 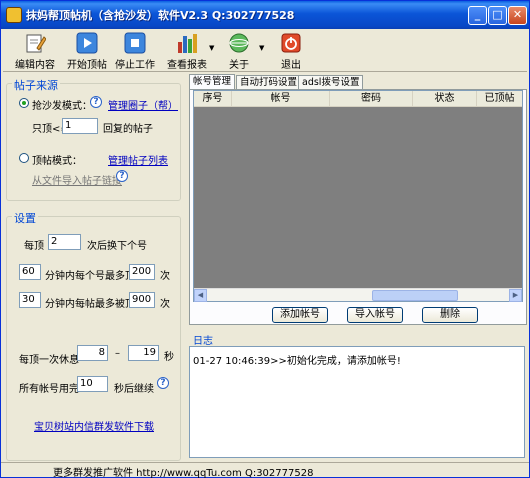 I want to click on table-header: 序号 帐号 密码 状态 已顶帖, so click(x=358, y=99).